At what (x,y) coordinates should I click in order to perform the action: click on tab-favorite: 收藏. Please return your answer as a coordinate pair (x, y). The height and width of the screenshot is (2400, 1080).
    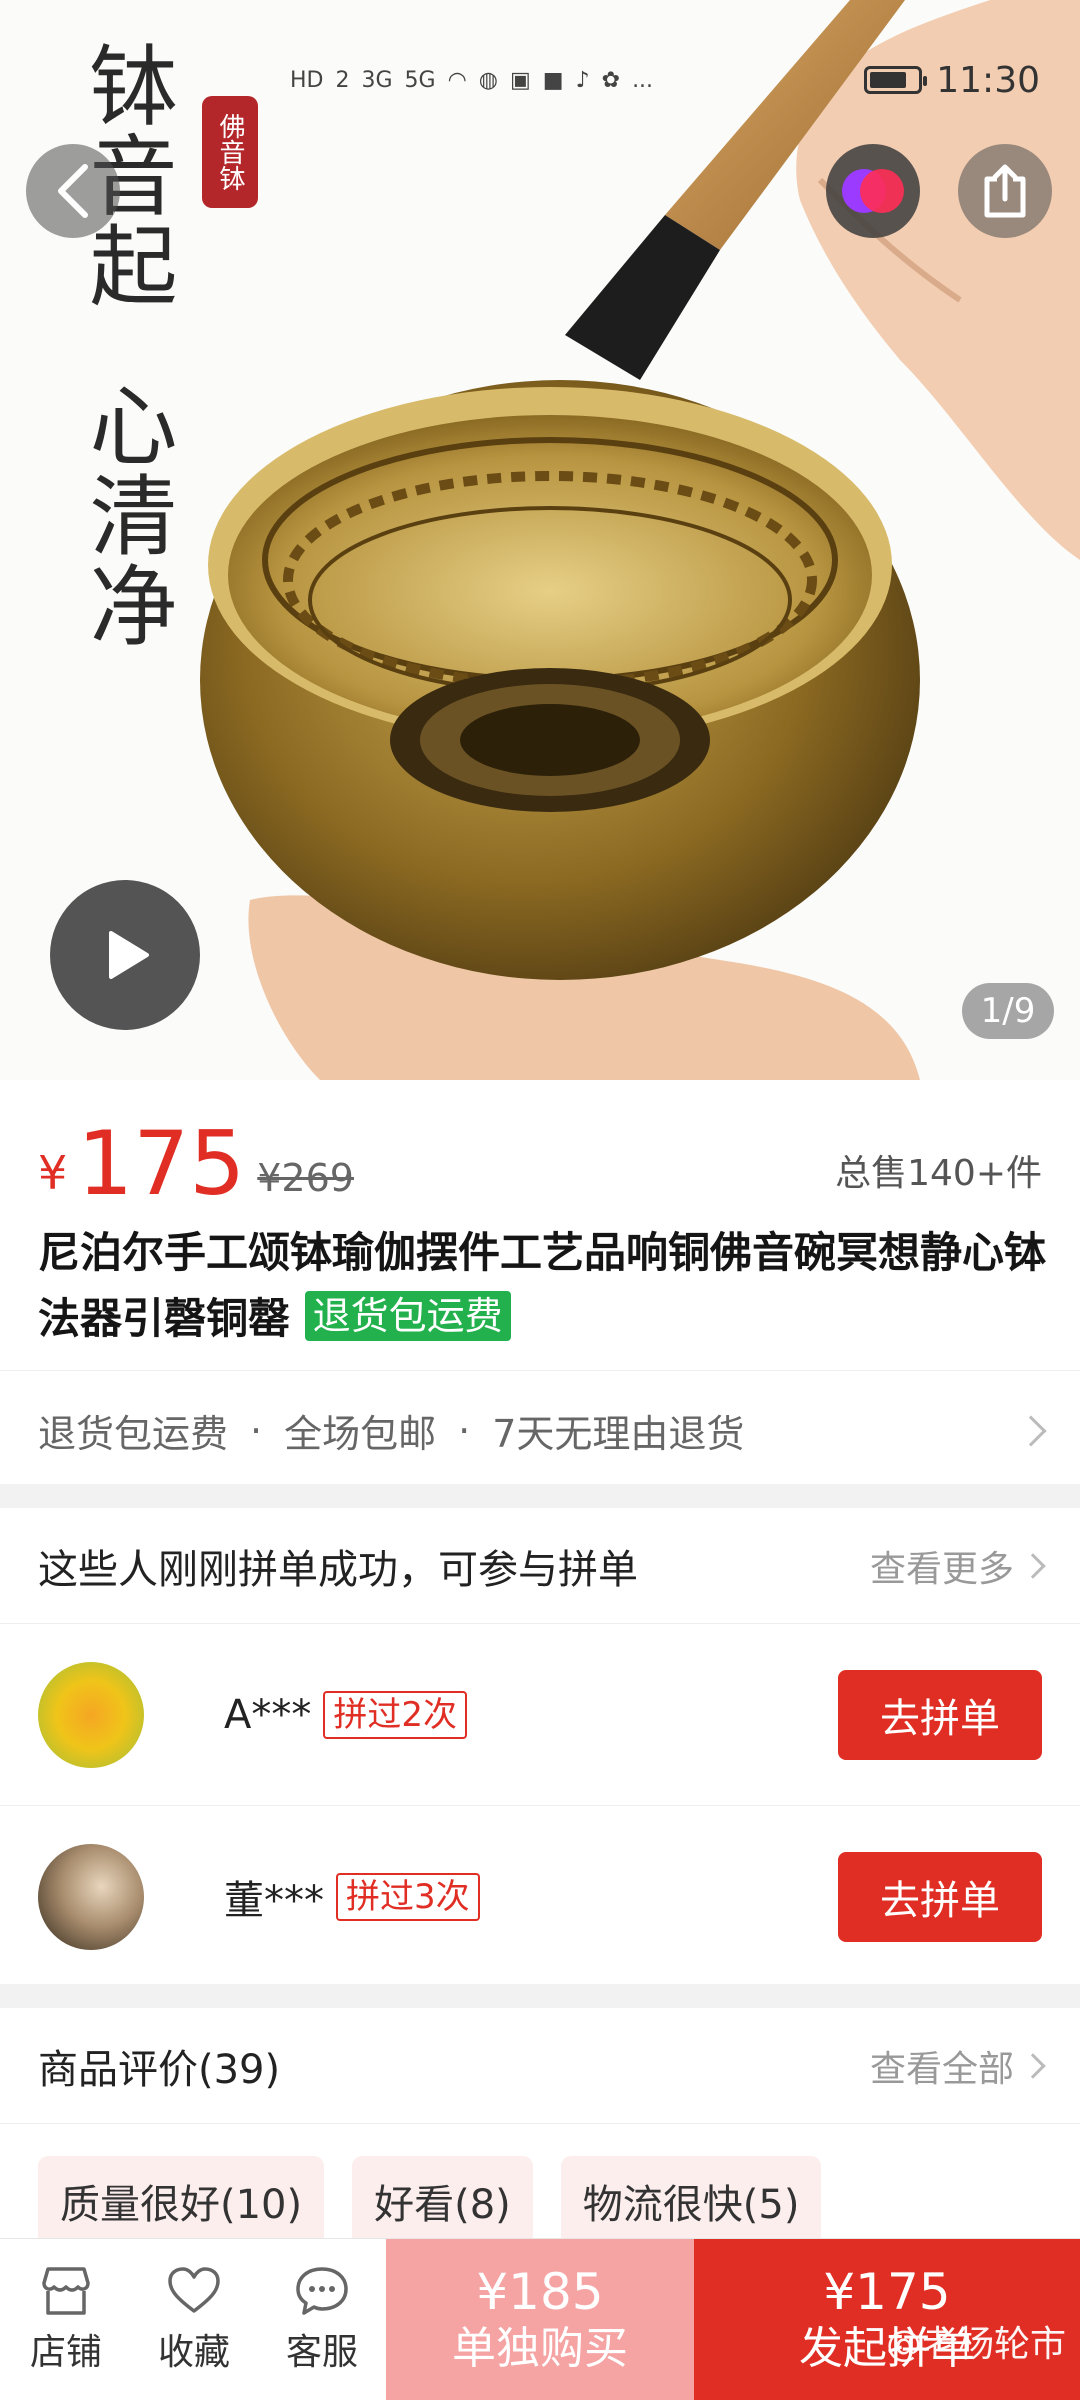
    Looking at the image, I should click on (194, 2319).